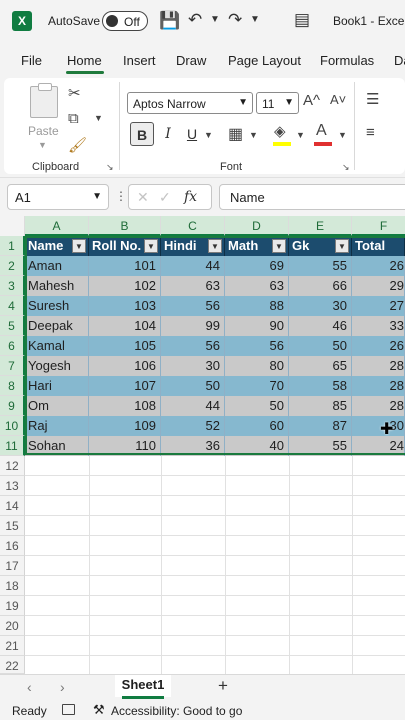 Image resolution: width=405 pixels, height=720 pixels. What do you see at coordinates (125, 21) in the screenshot?
I see `autosave-toggle: Off` at bounding box center [125, 21].